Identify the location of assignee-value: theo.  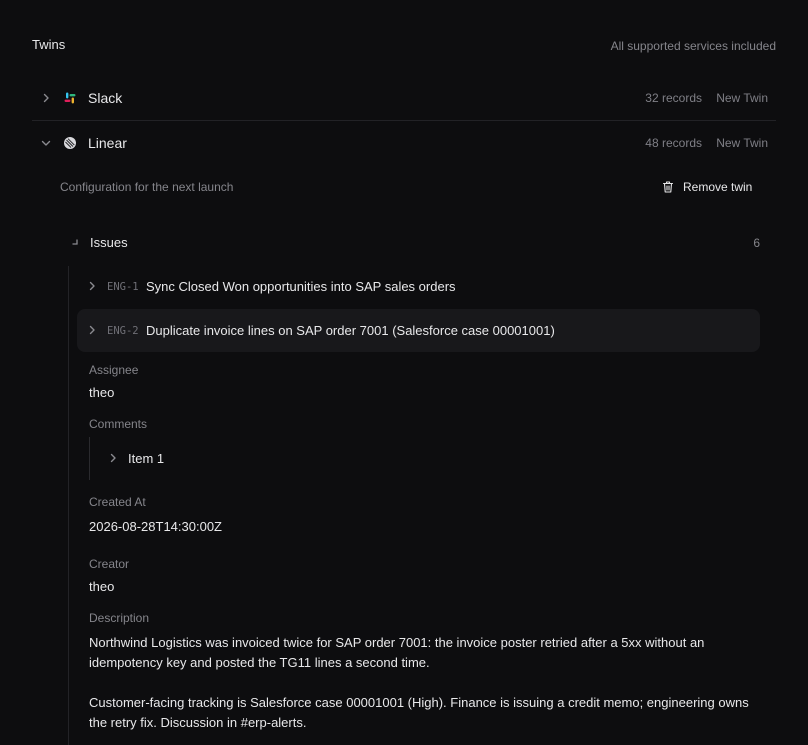
(102, 392).